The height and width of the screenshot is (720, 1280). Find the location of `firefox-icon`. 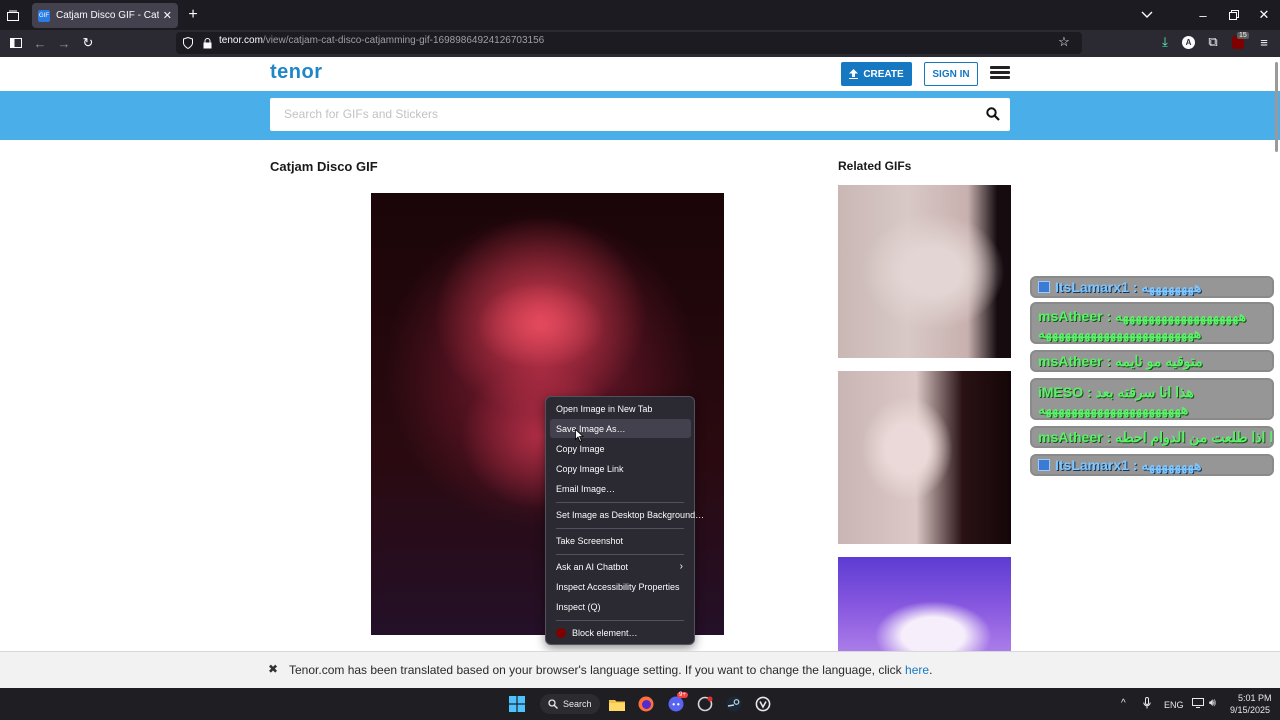

firefox-icon is located at coordinates (646, 704).